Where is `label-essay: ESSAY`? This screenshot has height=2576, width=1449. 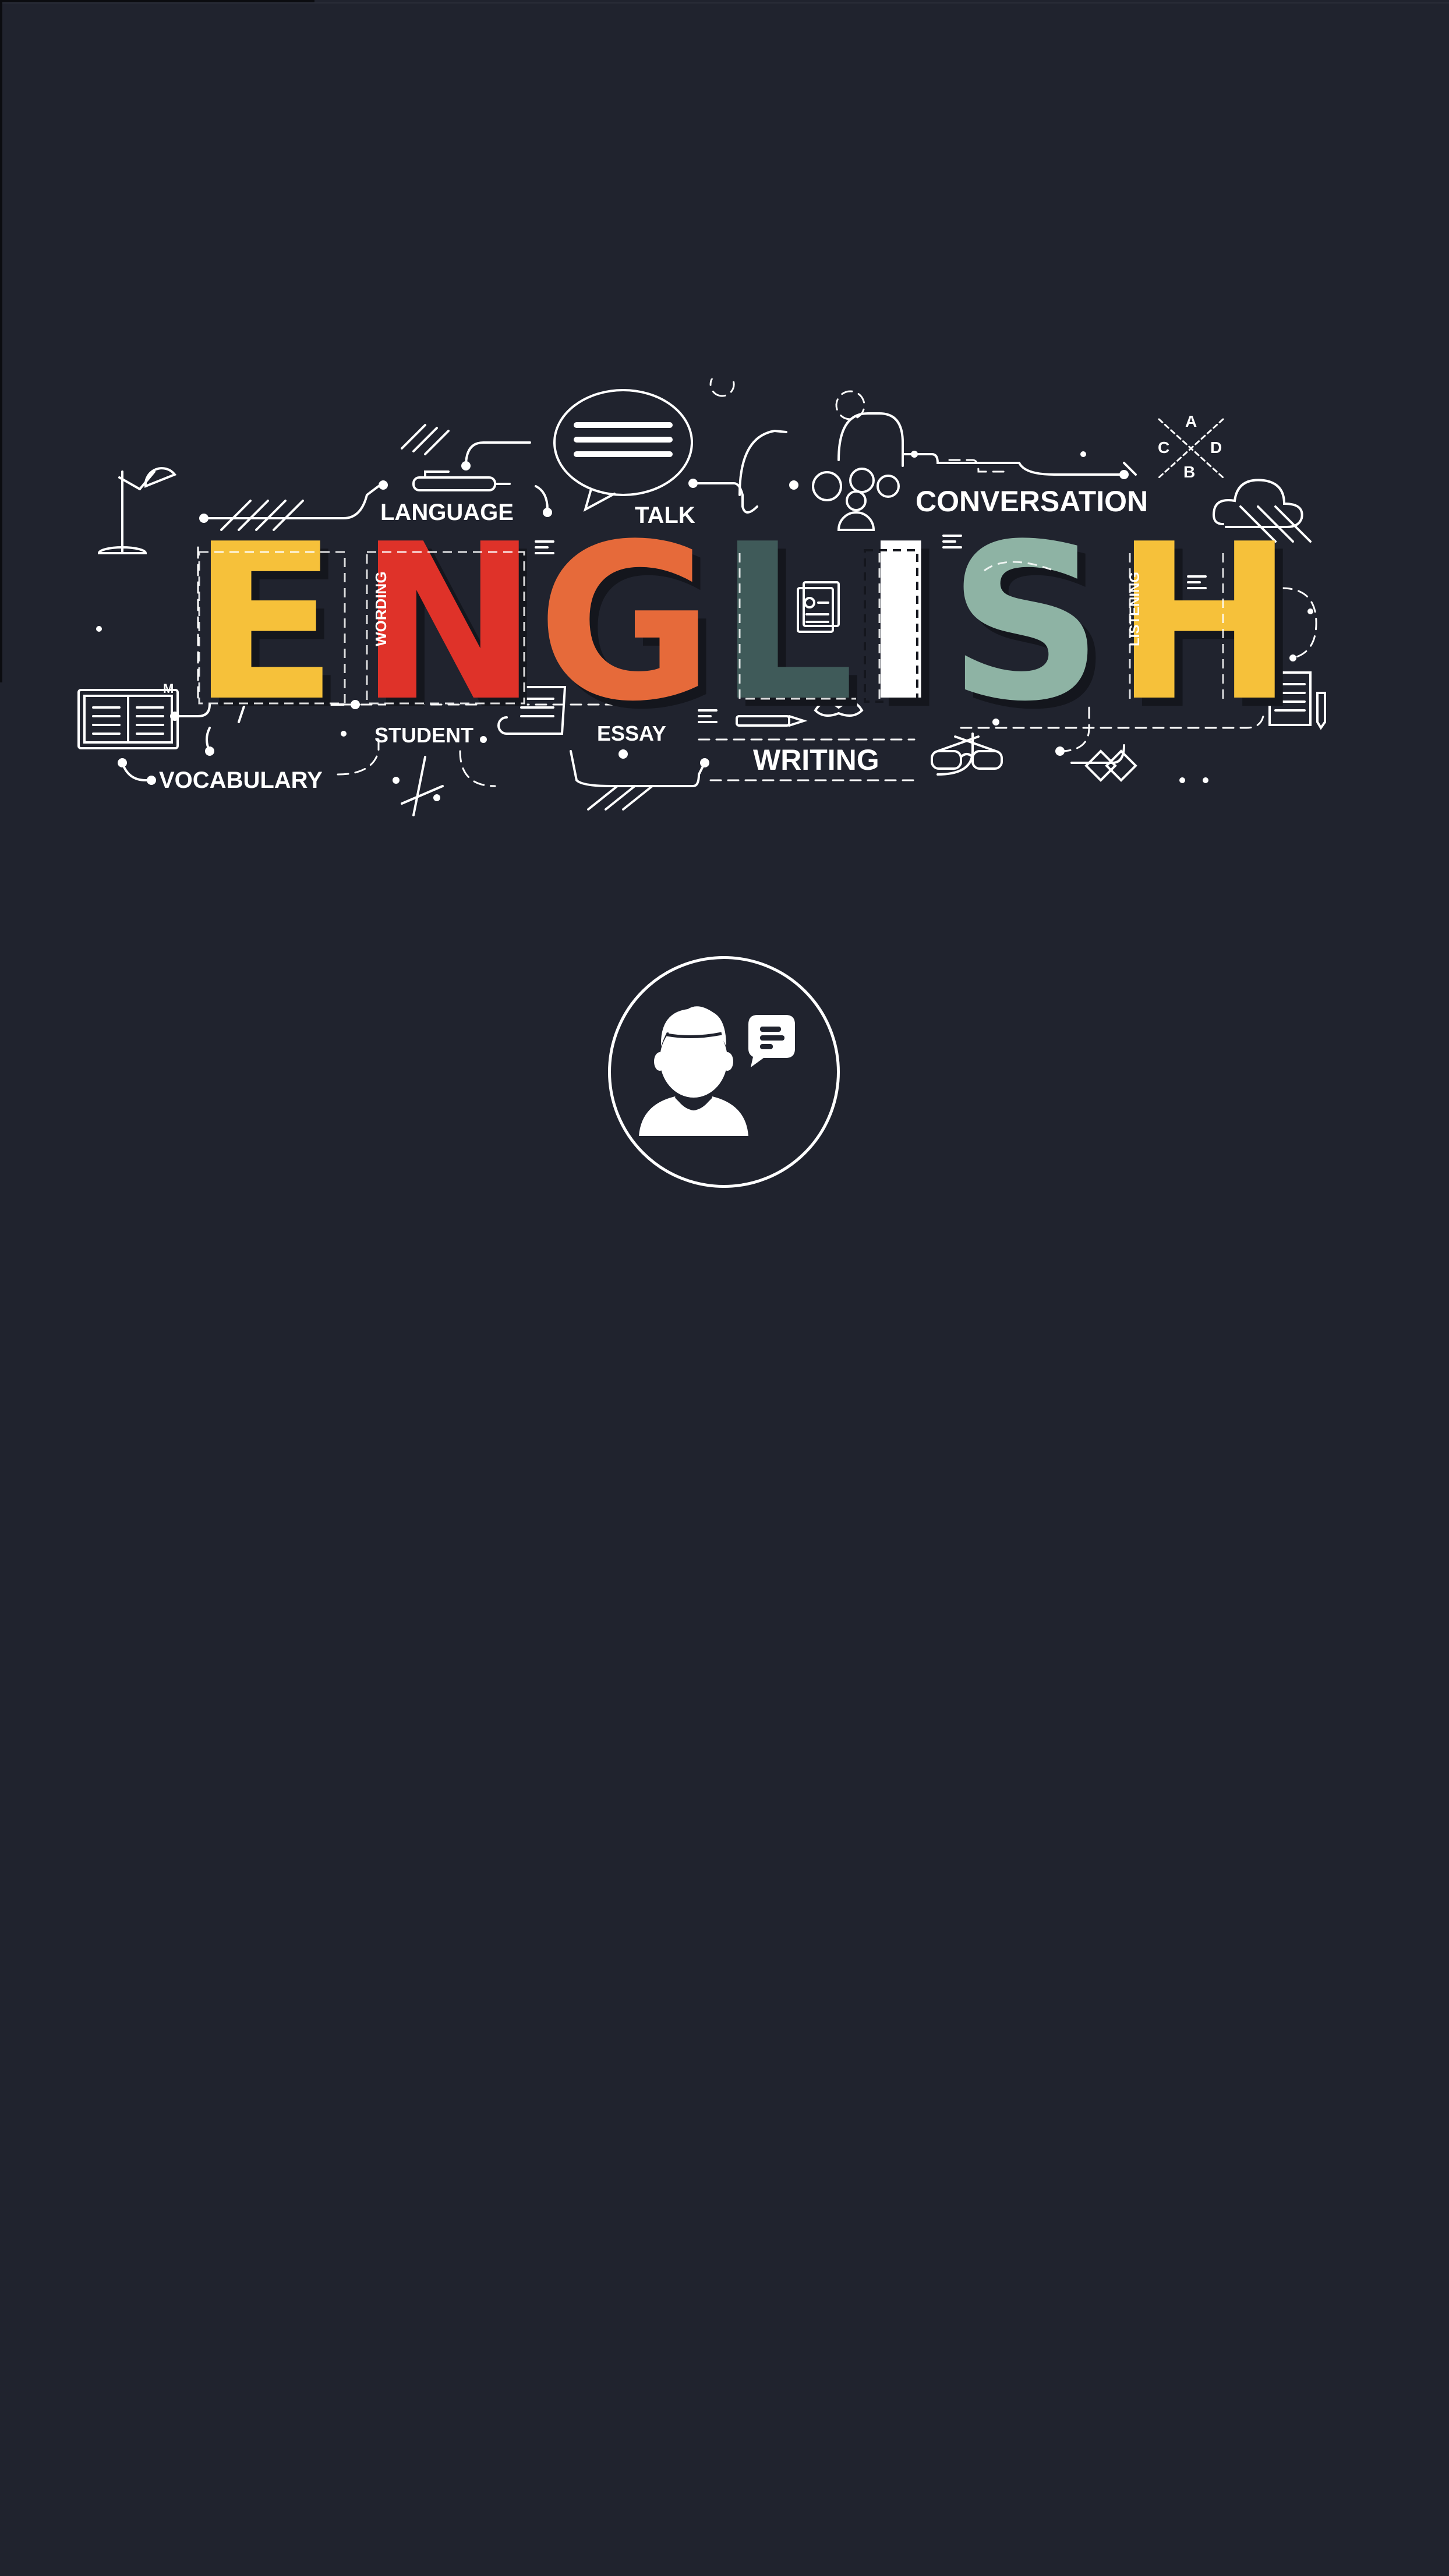 label-essay: ESSAY is located at coordinates (632, 733).